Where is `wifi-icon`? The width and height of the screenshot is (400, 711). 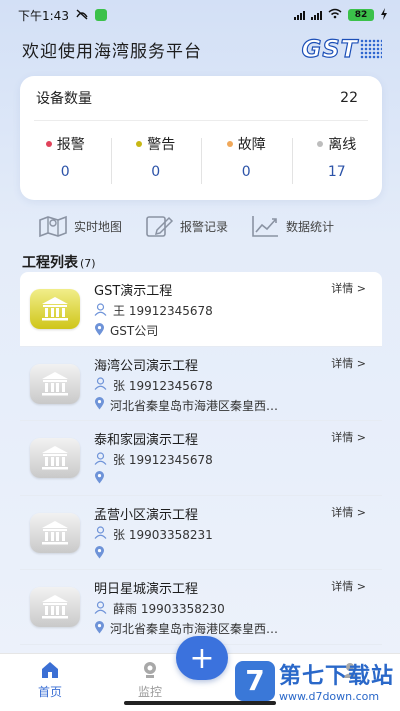 wifi-icon is located at coordinates (335, 15).